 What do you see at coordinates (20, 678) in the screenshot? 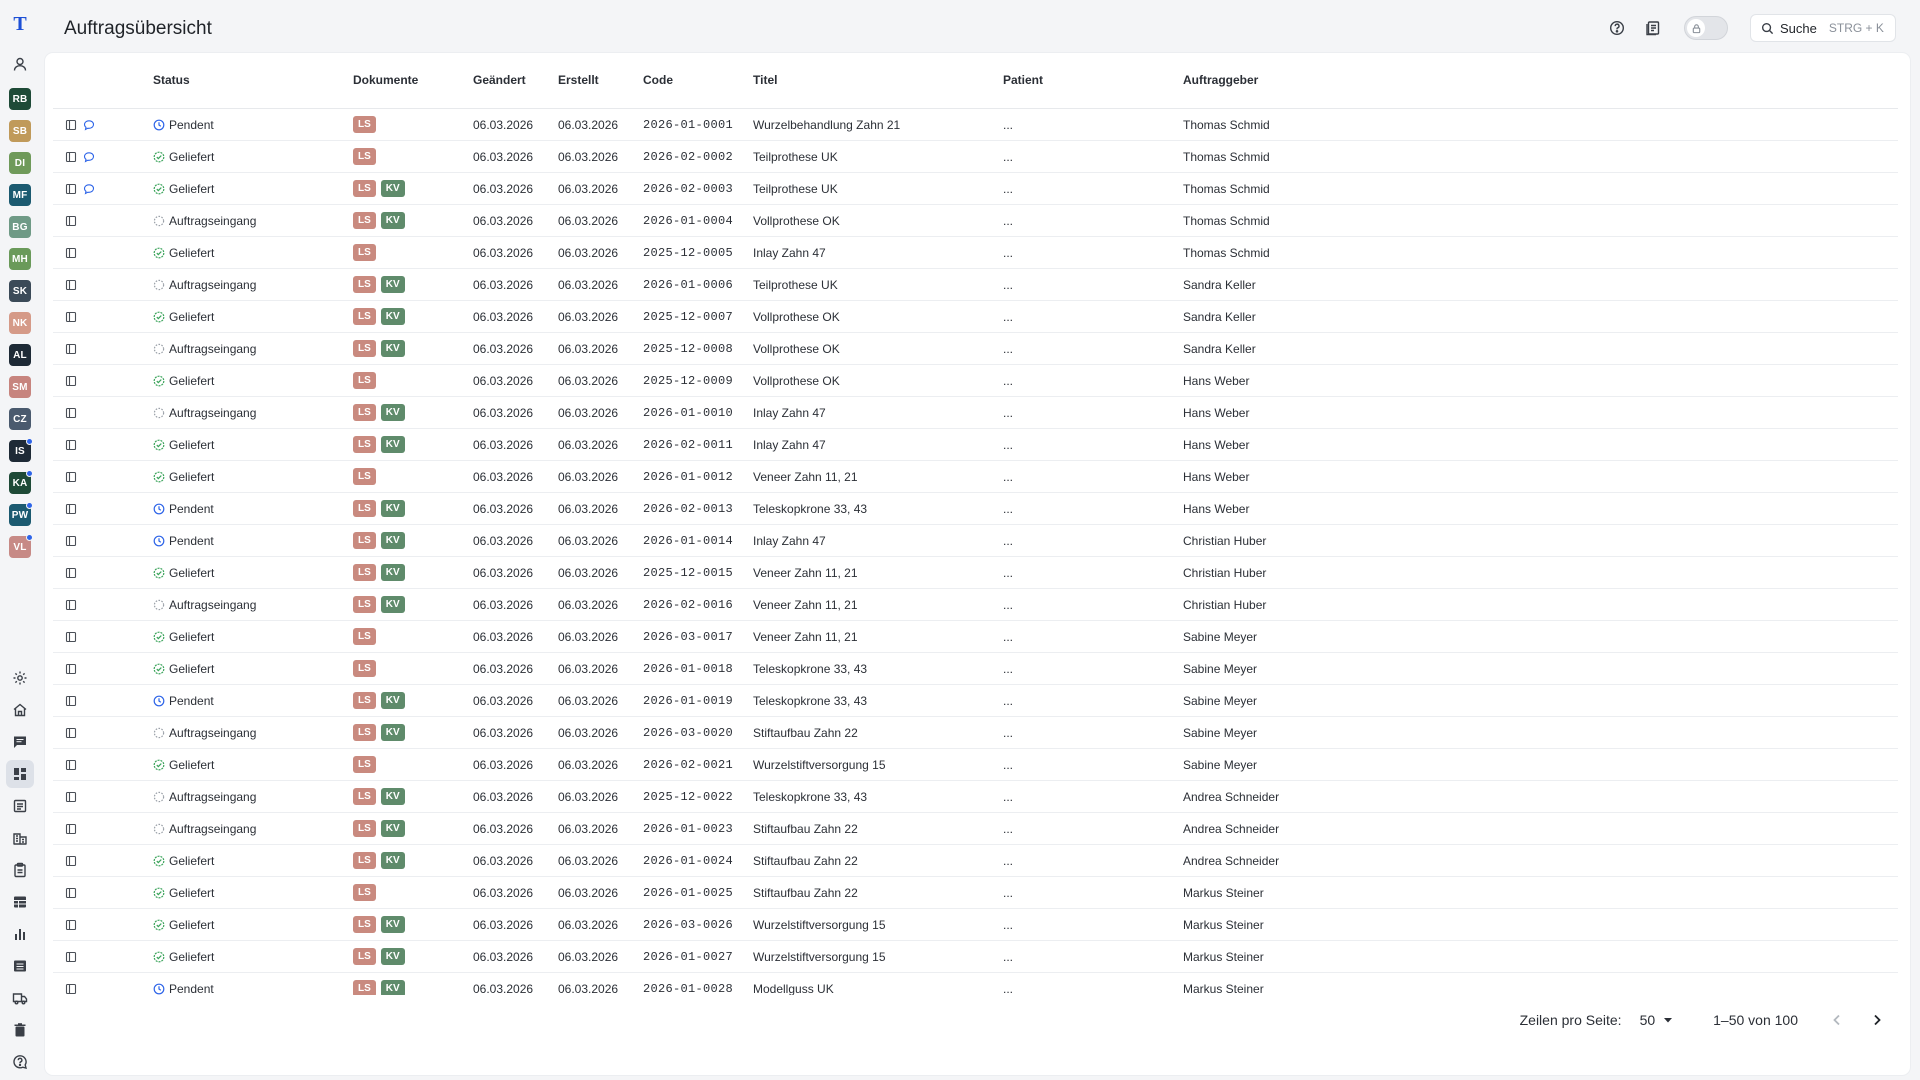
I see `settings-icon` at bounding box center [20, 678].